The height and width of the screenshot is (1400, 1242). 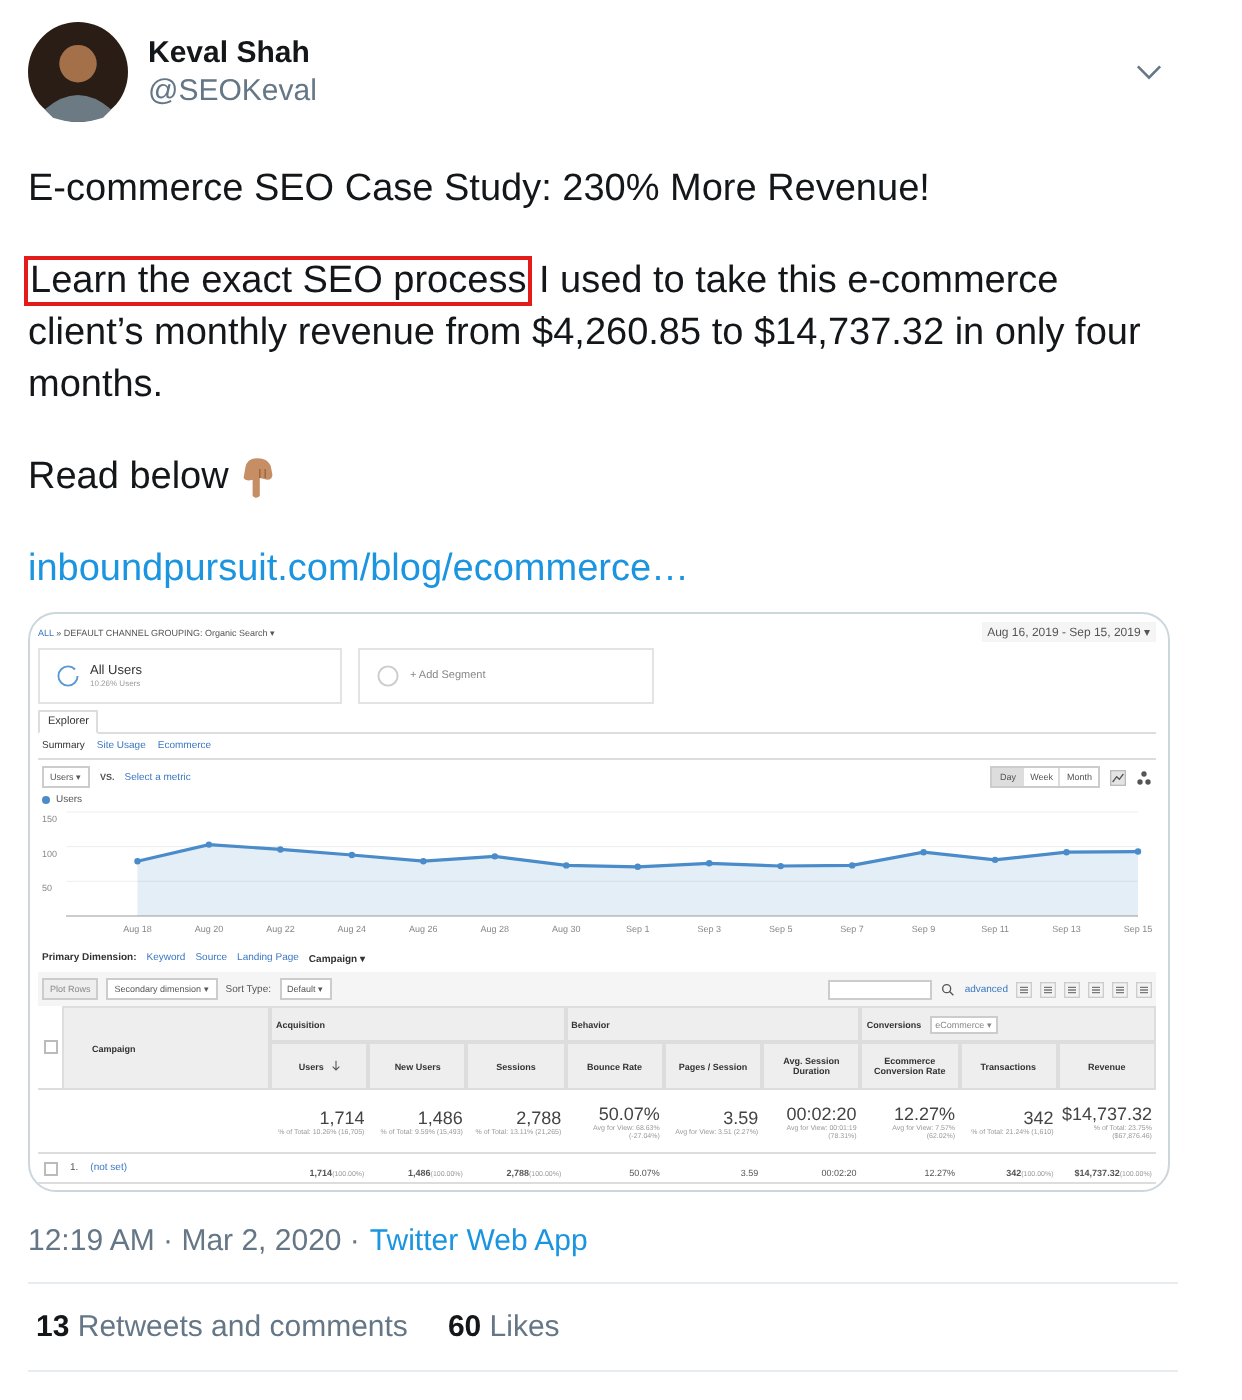 I want to click on read-below-text: Read below, so click(x=128, y=478).